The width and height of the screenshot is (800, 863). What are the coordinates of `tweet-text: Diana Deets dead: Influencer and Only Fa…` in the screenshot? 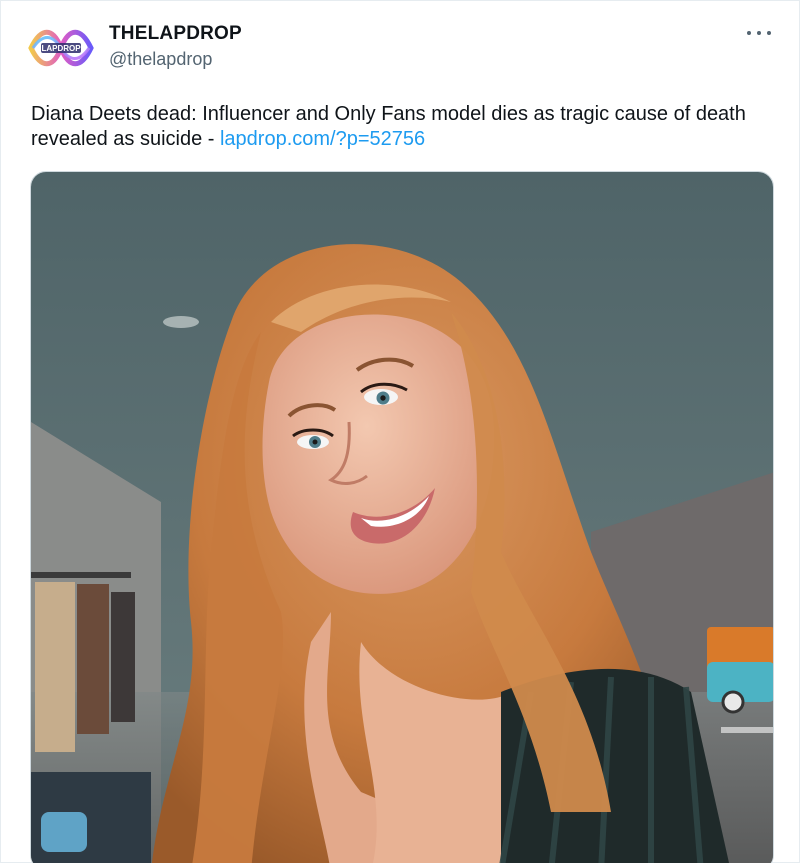 It's located at (403, 127).